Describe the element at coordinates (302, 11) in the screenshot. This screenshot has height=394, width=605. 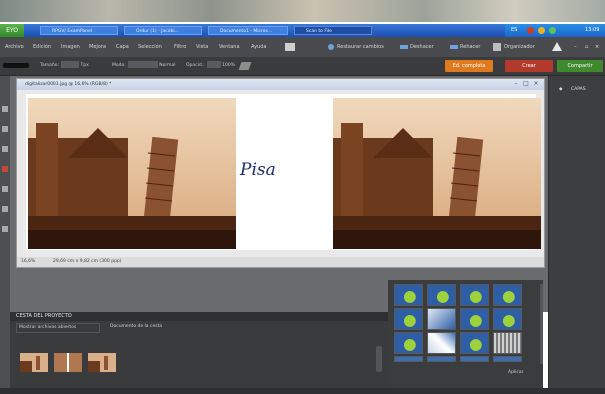
I see `desktop-wallpaper` at that location.